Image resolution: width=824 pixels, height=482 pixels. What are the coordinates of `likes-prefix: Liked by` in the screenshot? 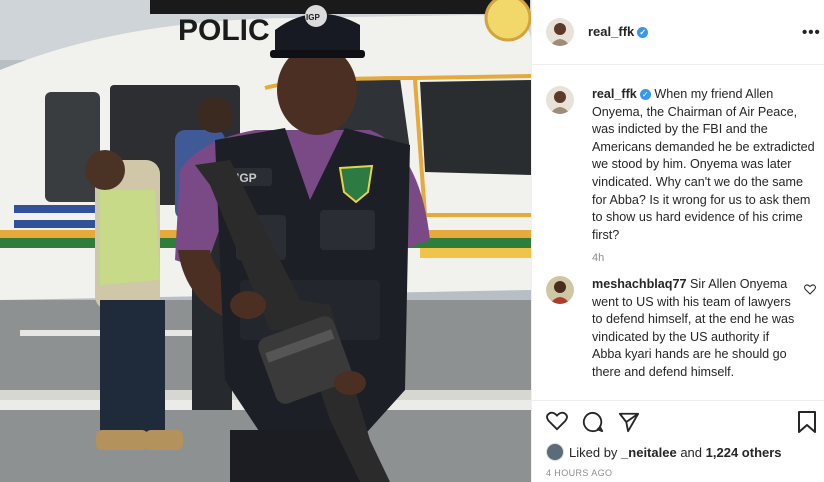 It's located at (593, 452).